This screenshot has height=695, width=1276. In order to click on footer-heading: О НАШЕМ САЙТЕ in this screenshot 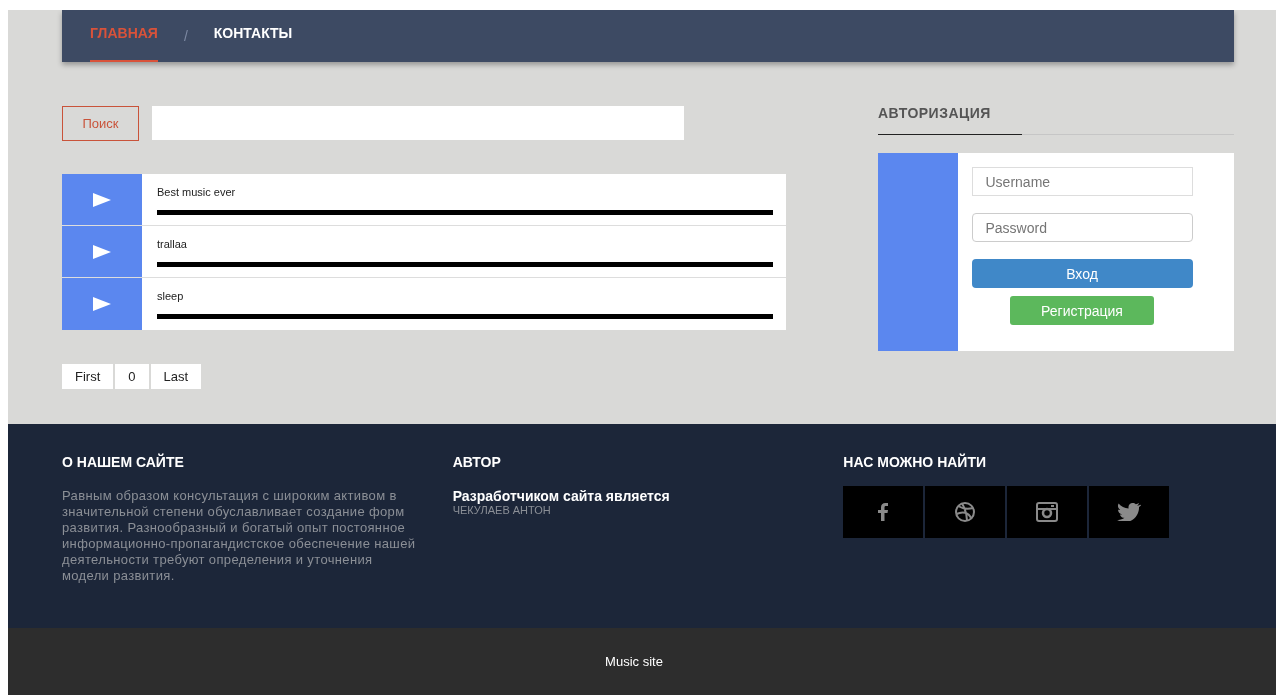, I will do `click(123, 462)`.